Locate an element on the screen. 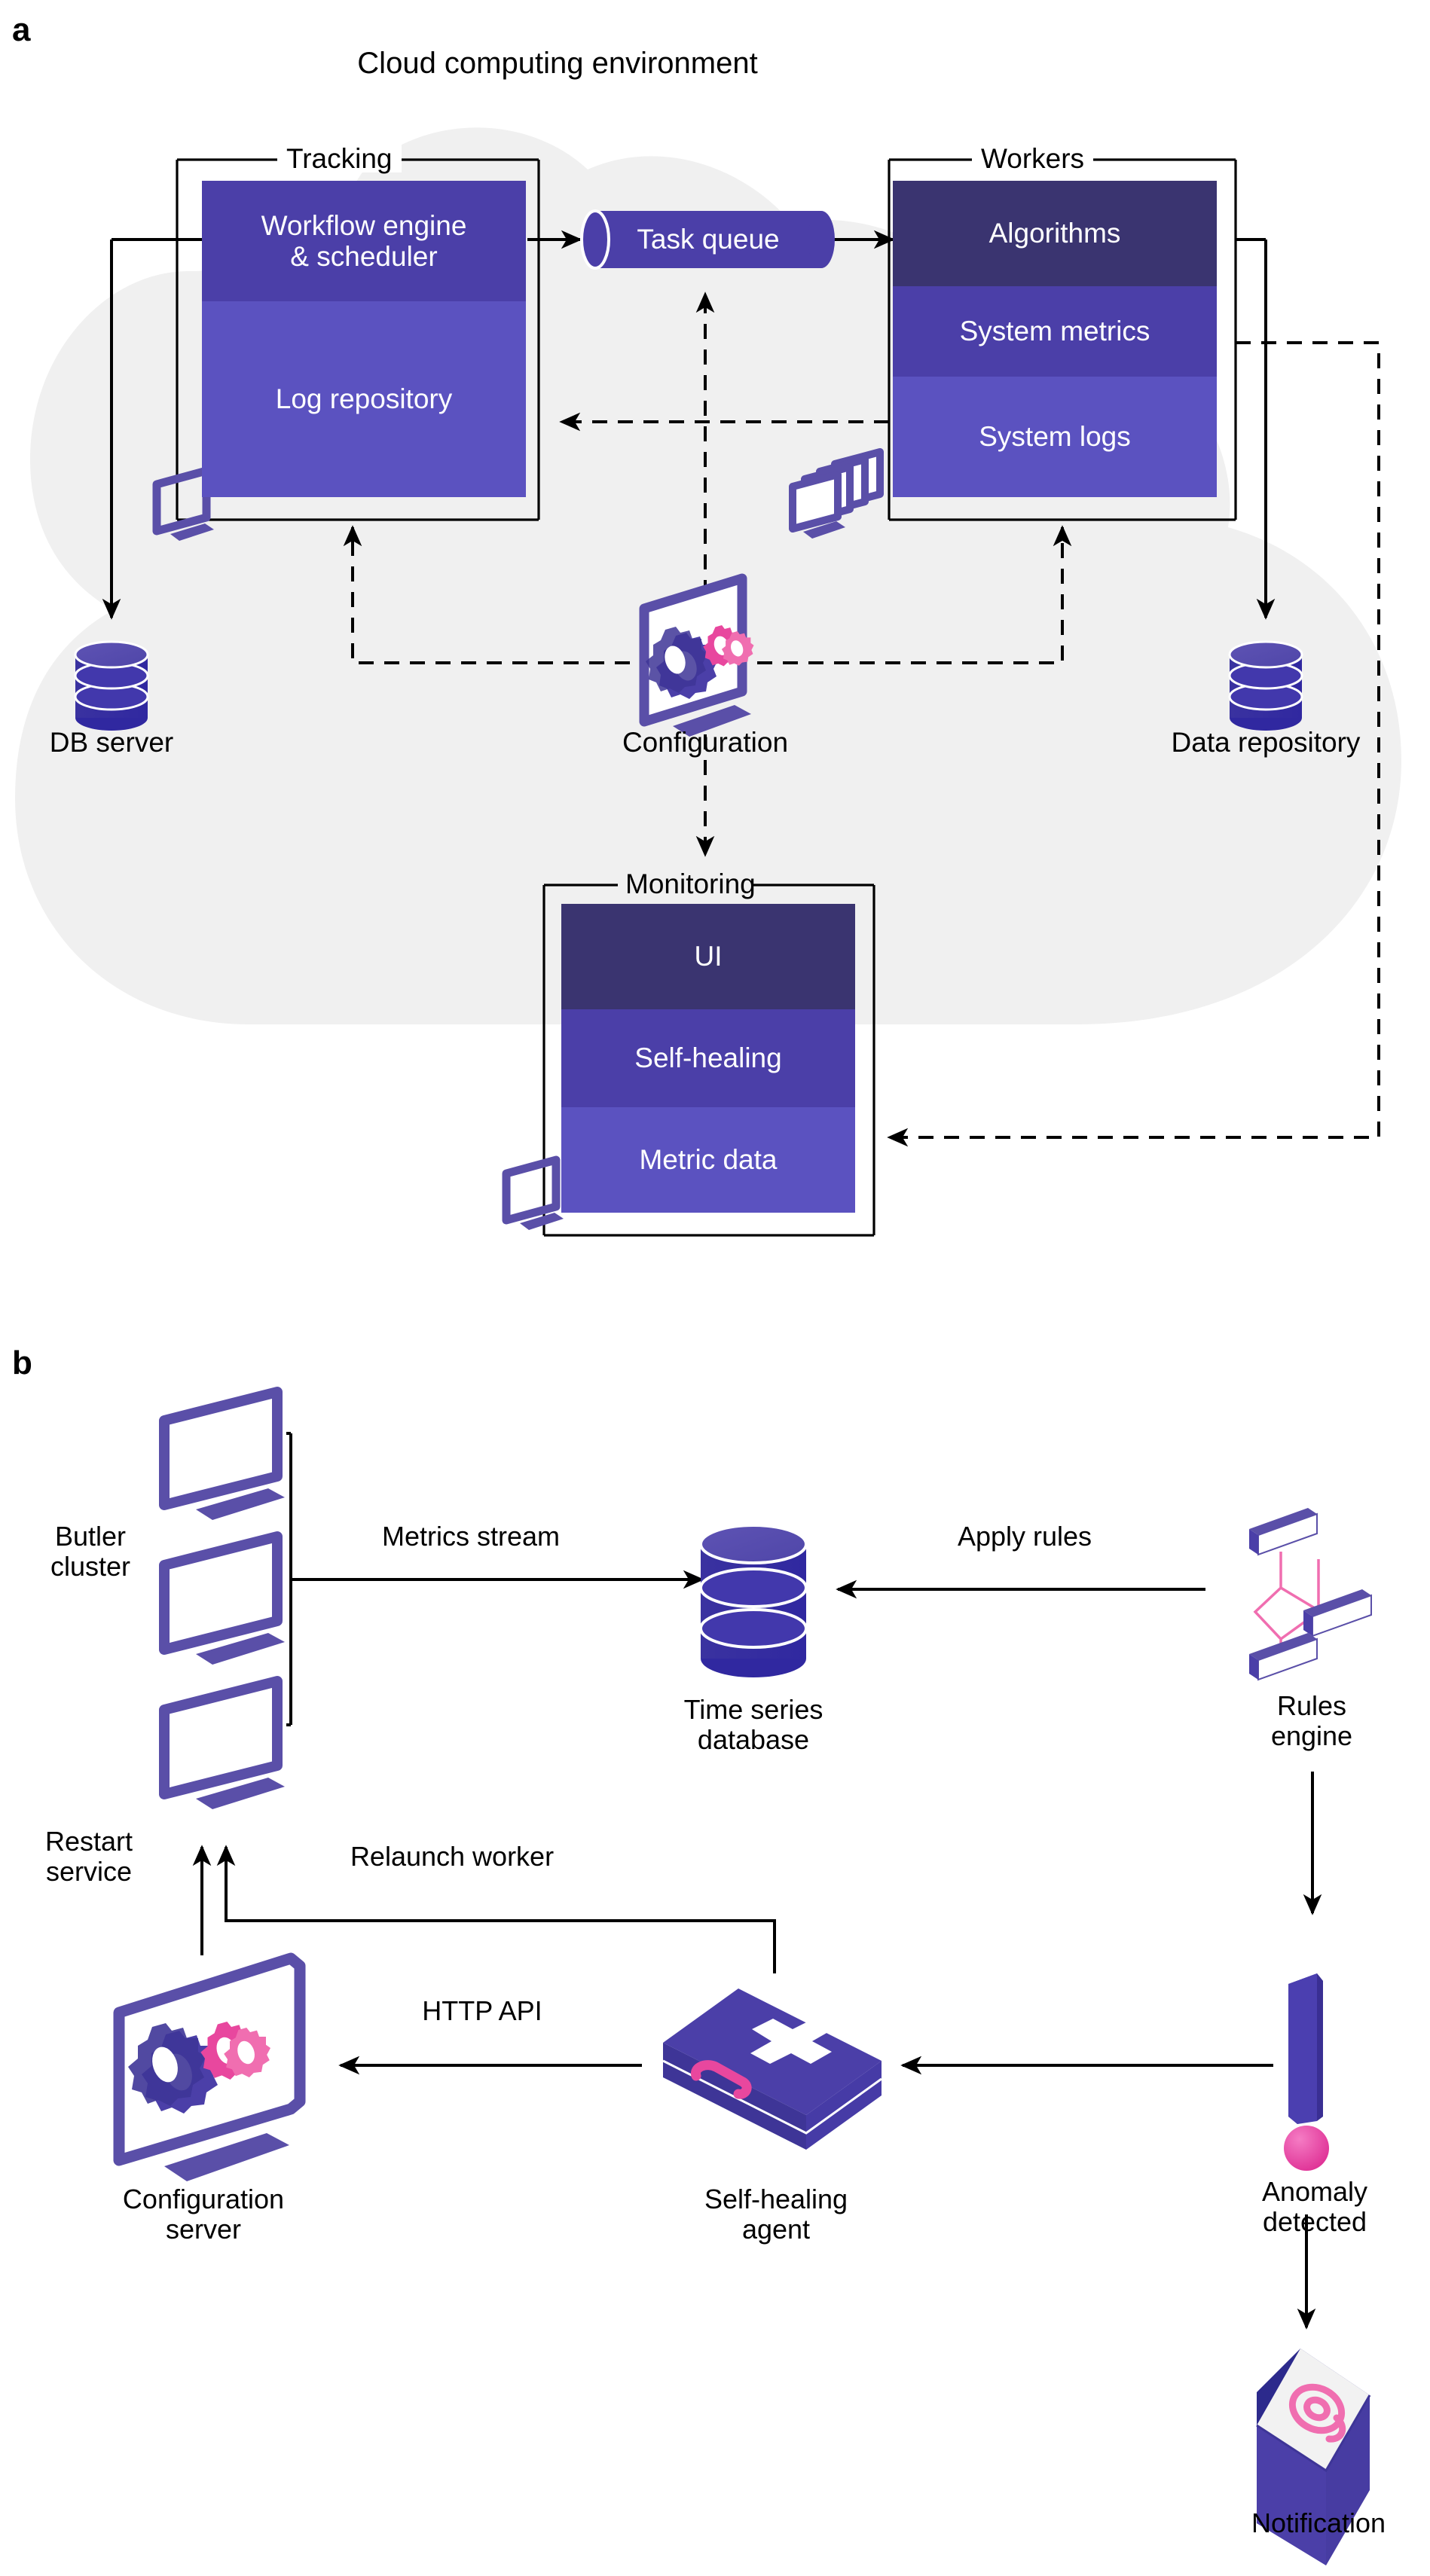 This screenshot has height=2576, width=1430. anomaly-detected-icon is located at coordinates (1307, 2072).